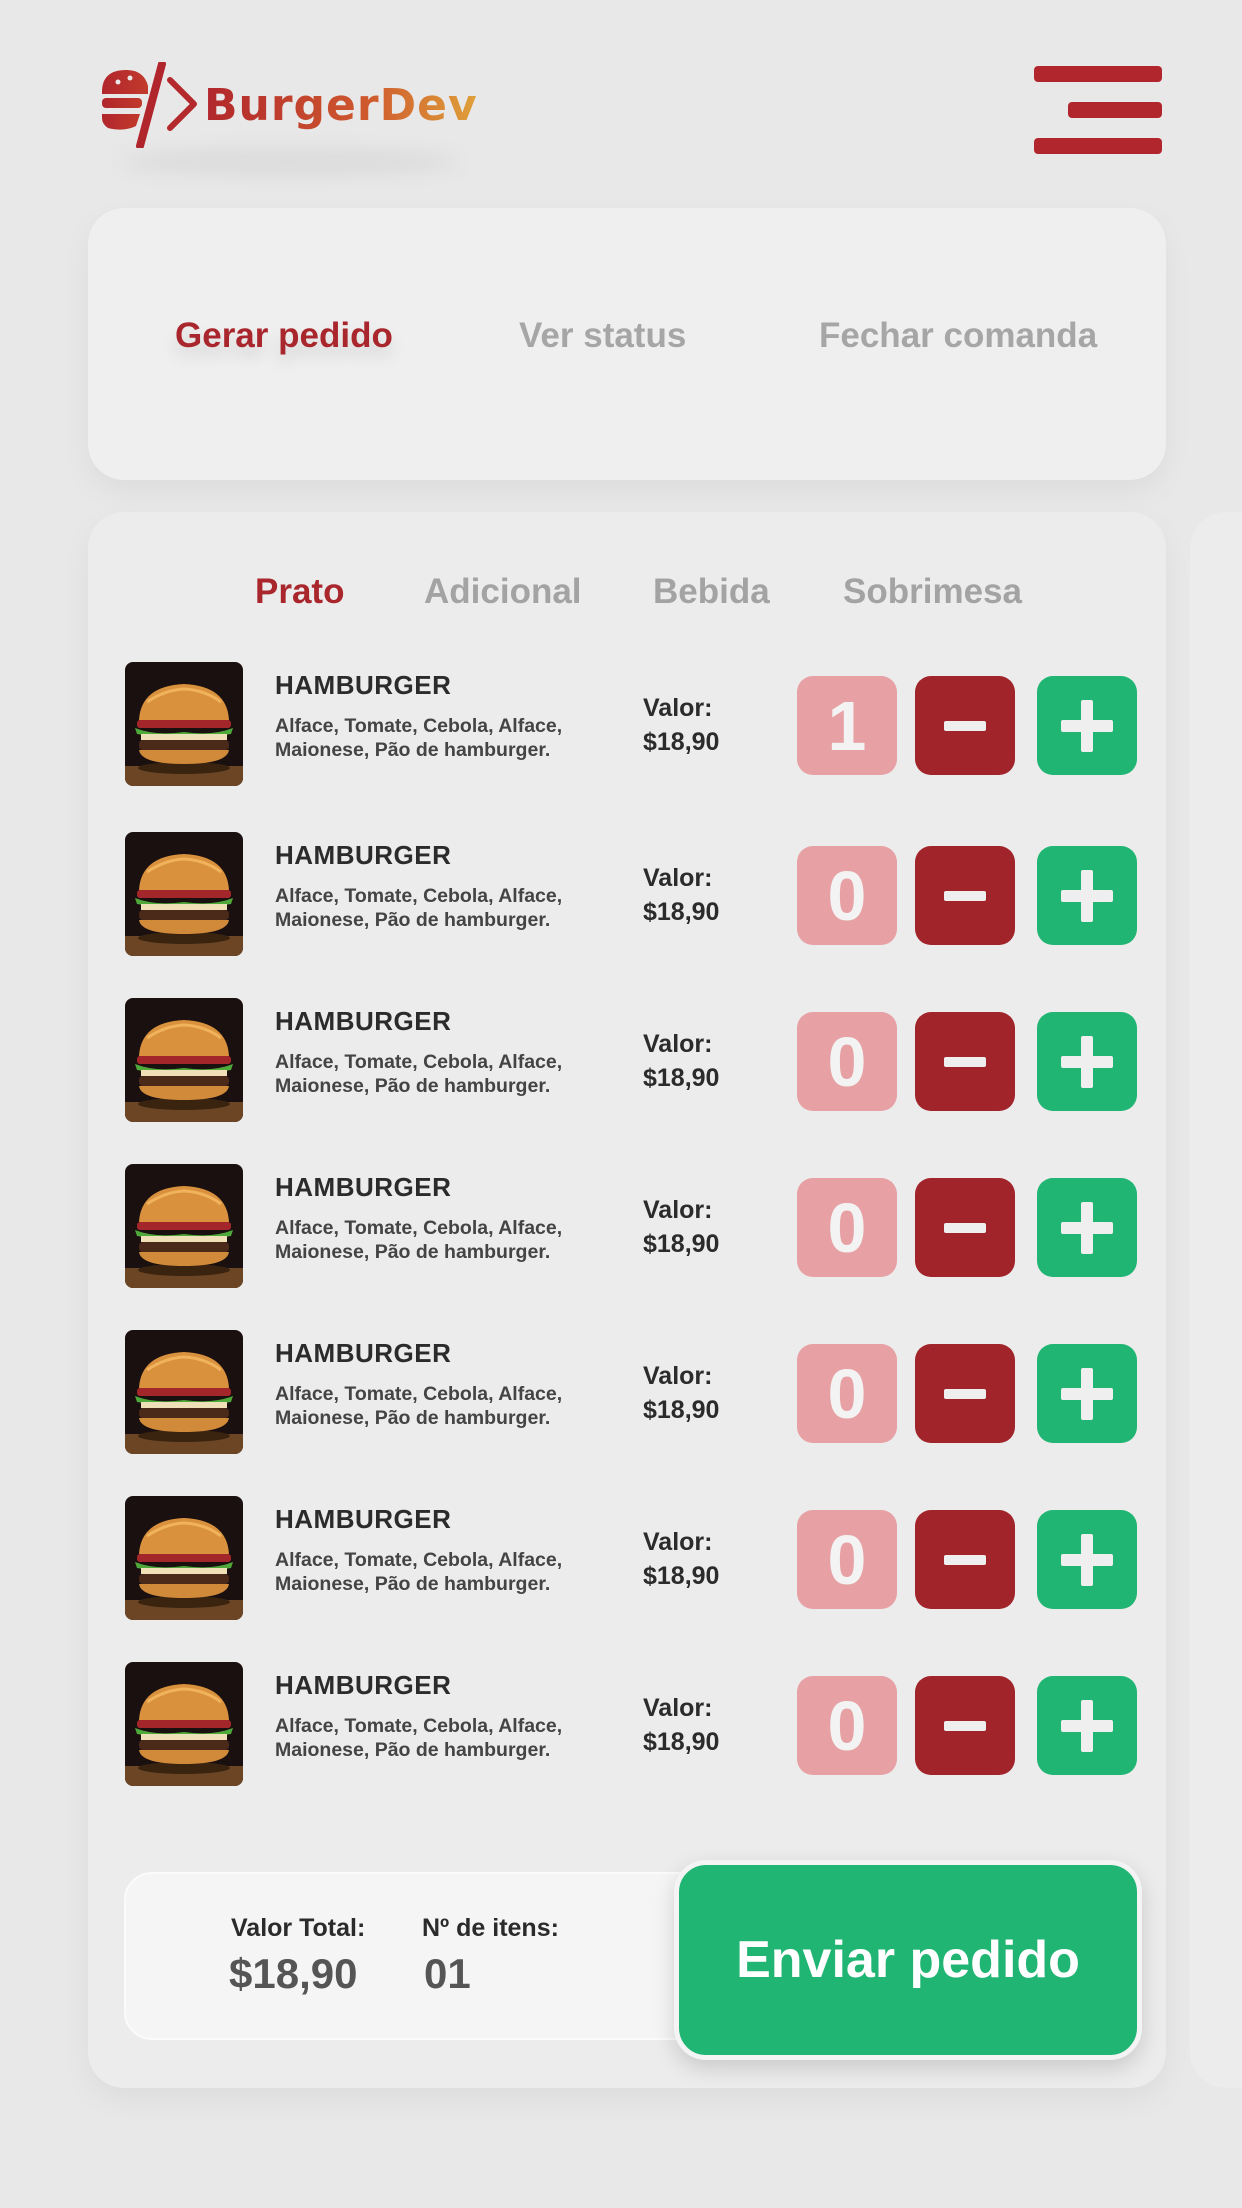  I want to click on count-value: 01, so click(447, 1973).